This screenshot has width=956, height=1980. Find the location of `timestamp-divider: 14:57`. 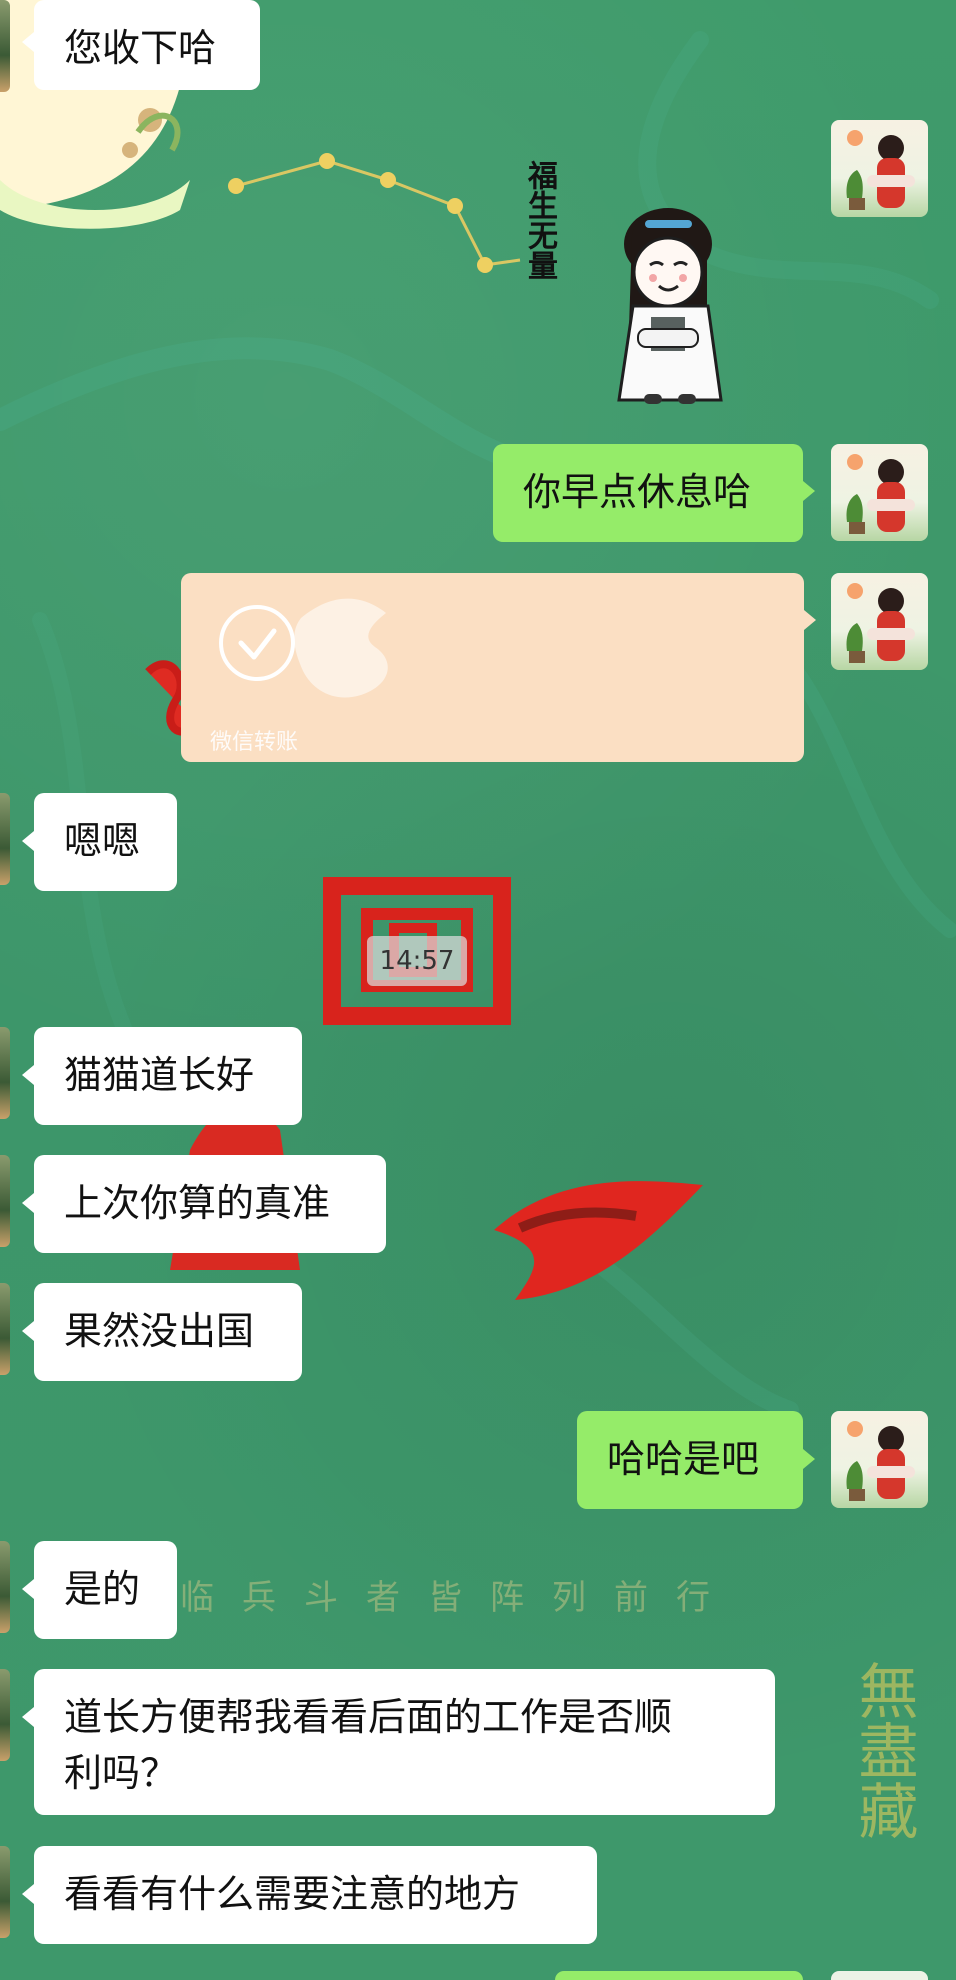

timestamp-divider: 14:57 is located at coordinates (417, 961).